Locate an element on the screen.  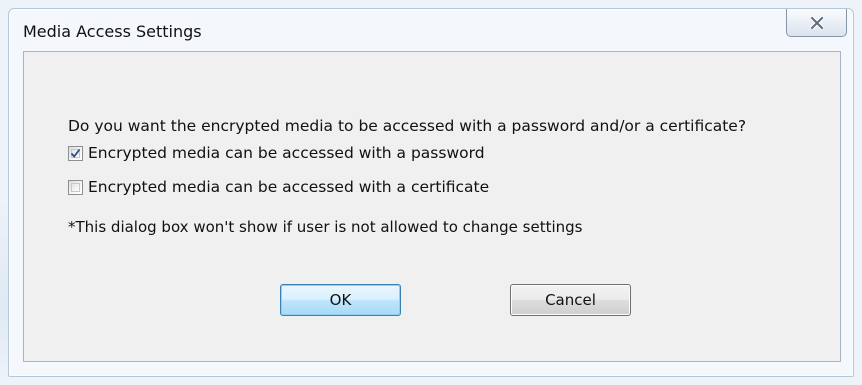
window-title: Media Access Settings is located at coordinates (112, 31).